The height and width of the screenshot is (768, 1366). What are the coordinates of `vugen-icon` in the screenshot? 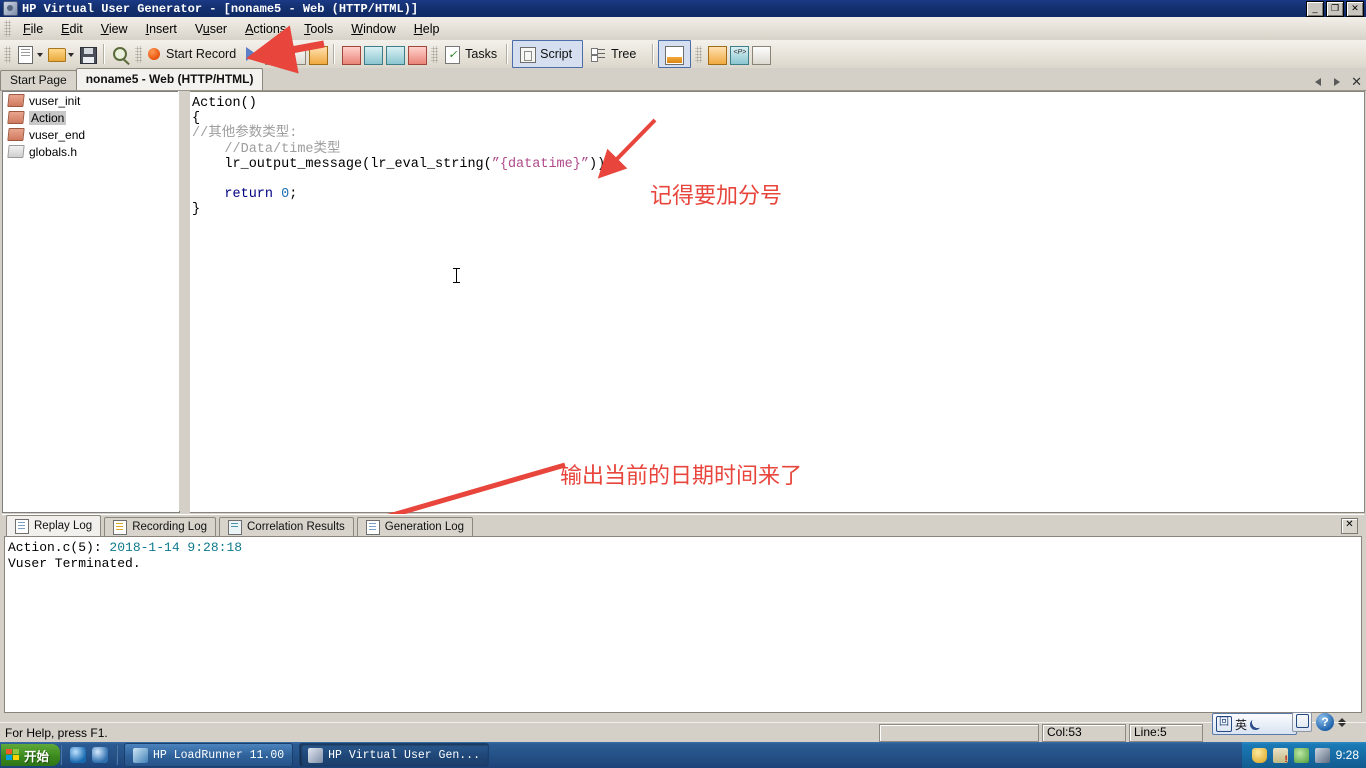 It's located at (316, 755).